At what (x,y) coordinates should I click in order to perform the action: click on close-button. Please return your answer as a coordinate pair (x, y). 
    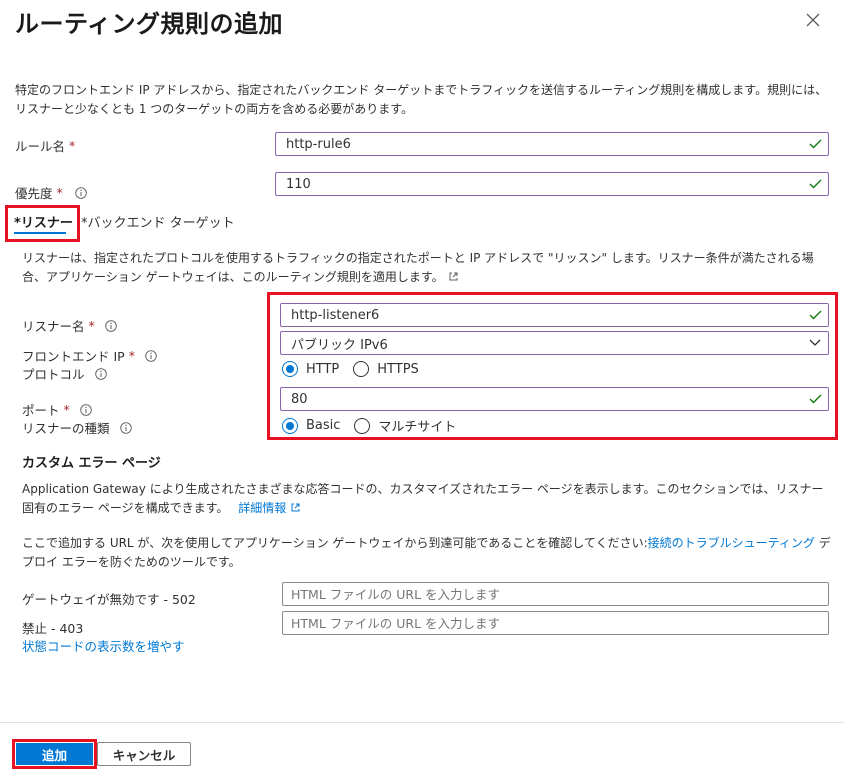
    Looking at the image, I should click on (813, 20).